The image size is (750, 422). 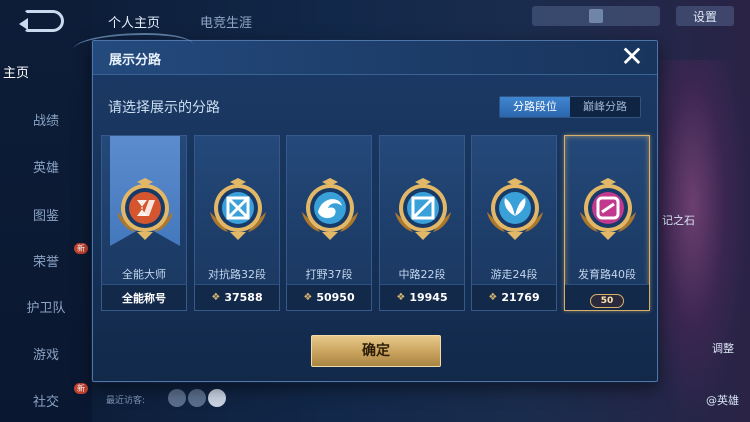 I want to click on top-status-chip, so click(x=596, y=16).